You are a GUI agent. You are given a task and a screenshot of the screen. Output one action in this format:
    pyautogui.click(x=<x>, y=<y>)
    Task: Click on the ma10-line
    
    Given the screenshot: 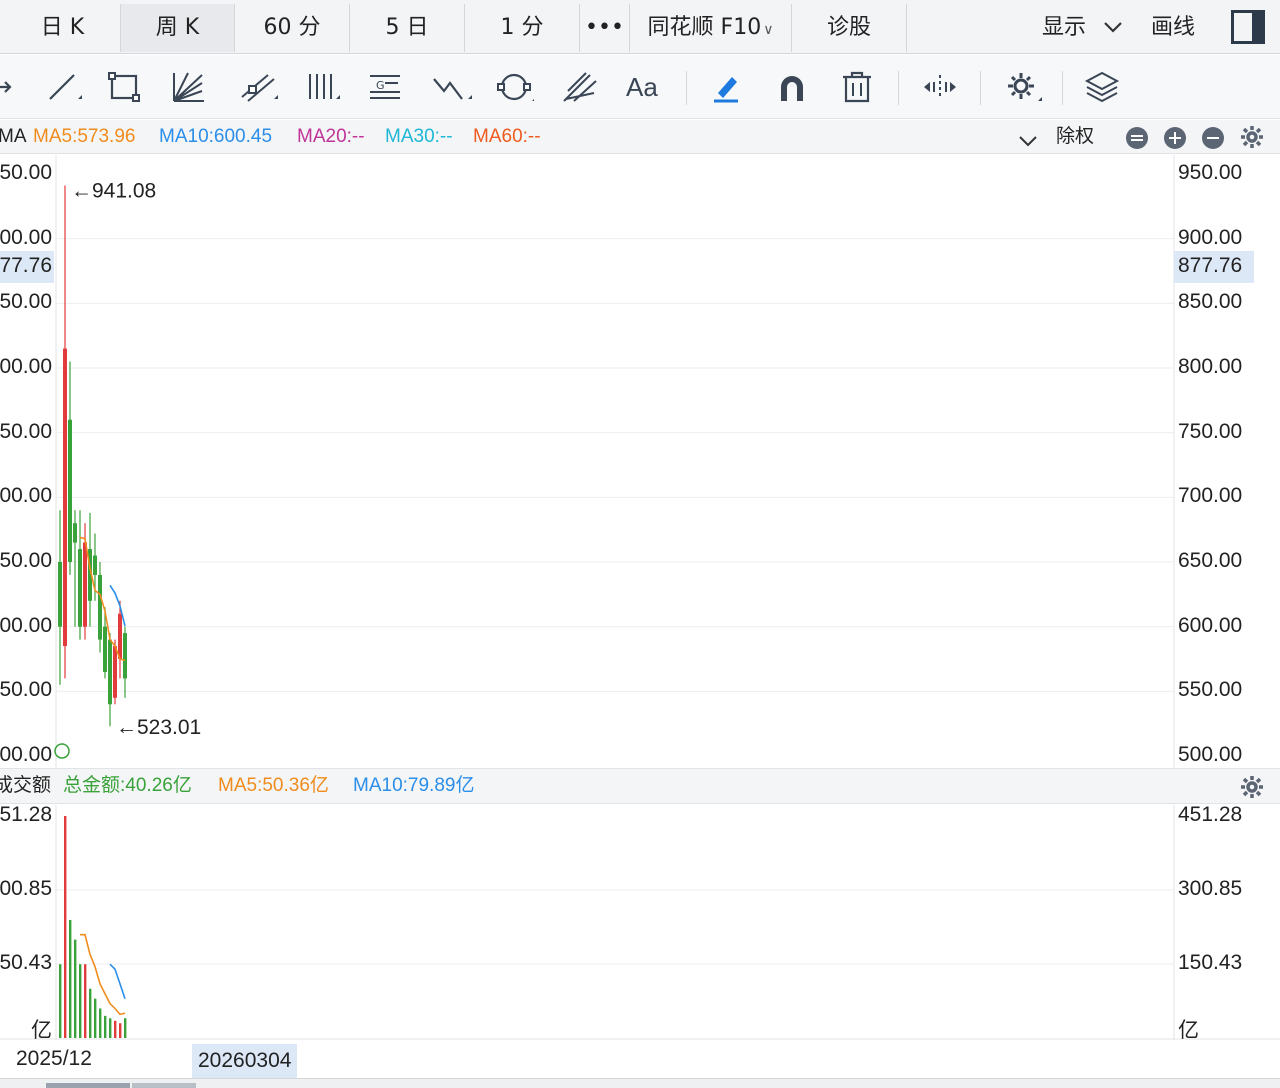 What is the action you would take?
    pyautogui.click(x=117, y=605)
    